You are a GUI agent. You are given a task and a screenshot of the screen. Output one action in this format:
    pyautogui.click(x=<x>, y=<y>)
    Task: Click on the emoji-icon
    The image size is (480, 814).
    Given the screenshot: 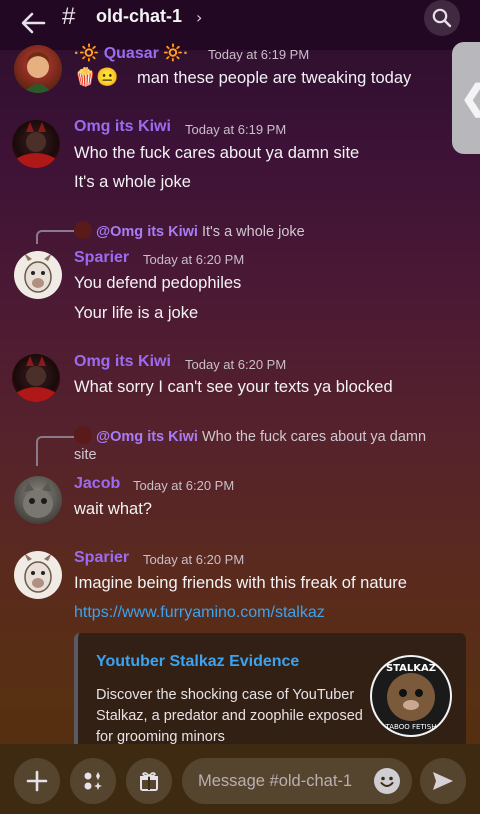 What is the action you would take?
    pyautogui.click(x=387, y=781)
    